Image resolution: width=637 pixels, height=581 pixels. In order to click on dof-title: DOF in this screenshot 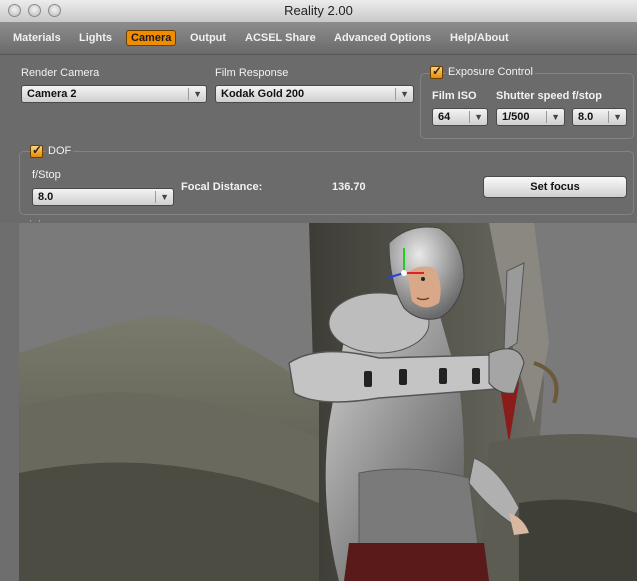, I will do `click(60, 151)`.